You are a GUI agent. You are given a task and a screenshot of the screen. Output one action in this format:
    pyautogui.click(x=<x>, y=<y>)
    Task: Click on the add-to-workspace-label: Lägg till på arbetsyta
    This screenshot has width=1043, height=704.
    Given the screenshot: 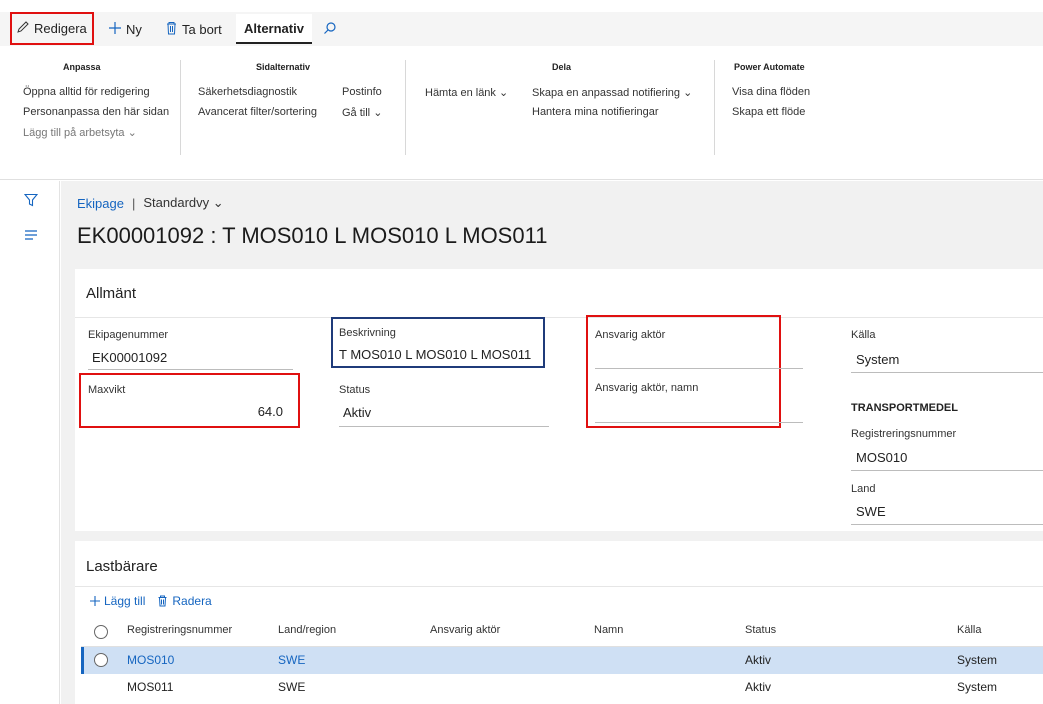 What is the action you would take?
    pyautogui.click(x=74, y=133)
    